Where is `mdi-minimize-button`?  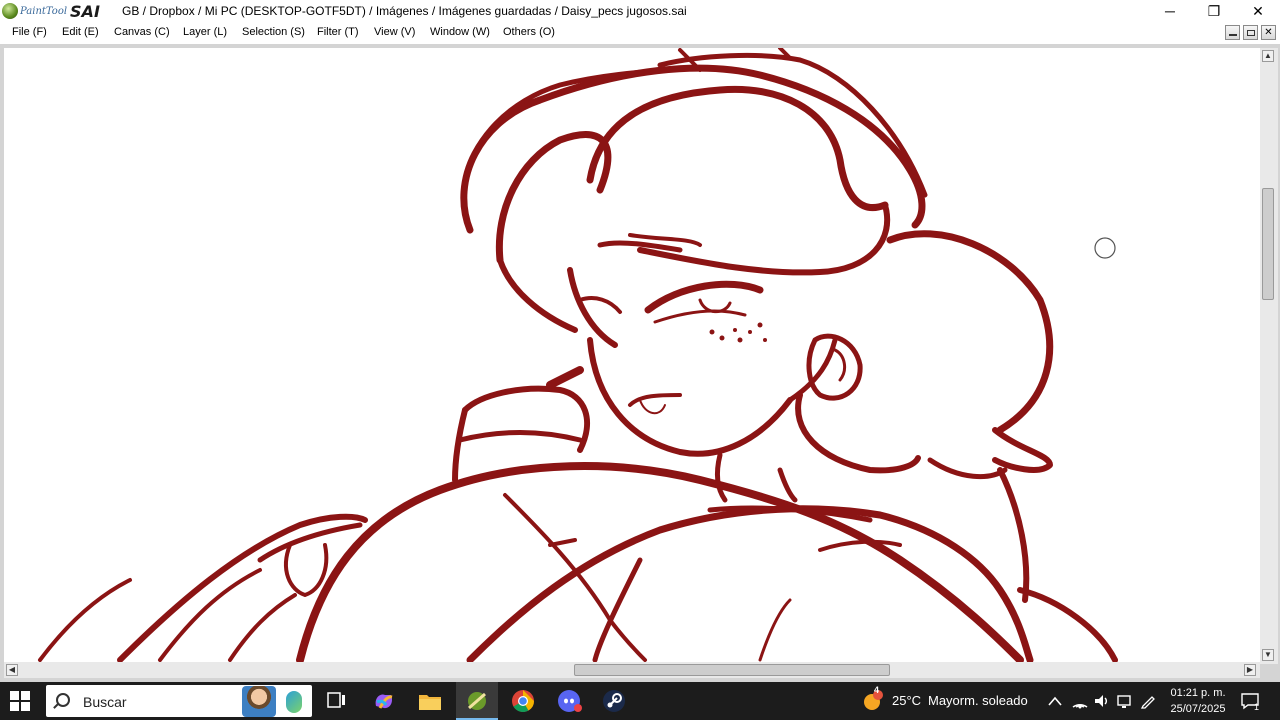 mdi-minimize-button is located at coordinates (1232, 32).